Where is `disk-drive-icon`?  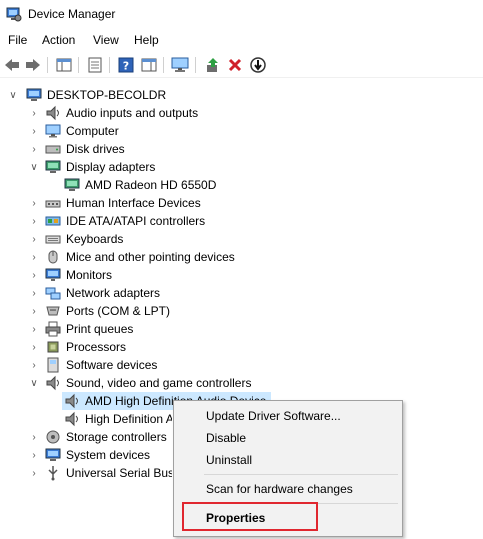
disk-drive-icon is located at coordinates (53, 149).